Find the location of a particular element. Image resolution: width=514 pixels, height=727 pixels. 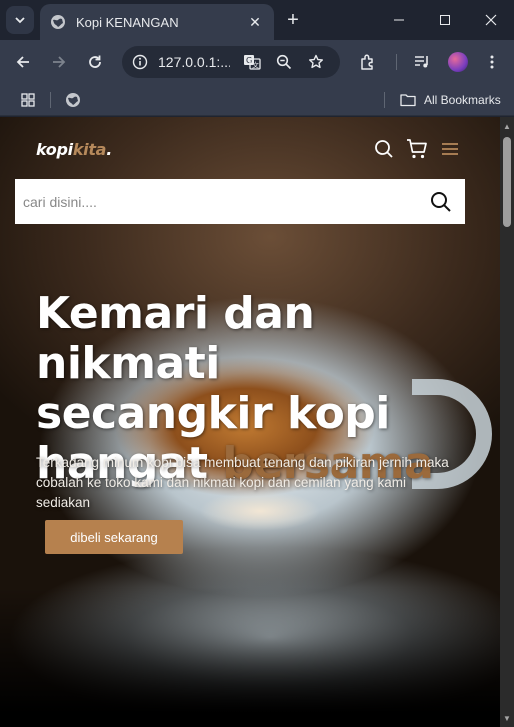

tab-title: Kopi KENANGAN is located at coordinates (127, 22).